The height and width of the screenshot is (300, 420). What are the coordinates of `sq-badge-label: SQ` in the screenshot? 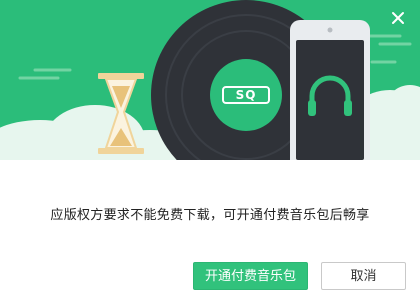 It's located at (246, 95).